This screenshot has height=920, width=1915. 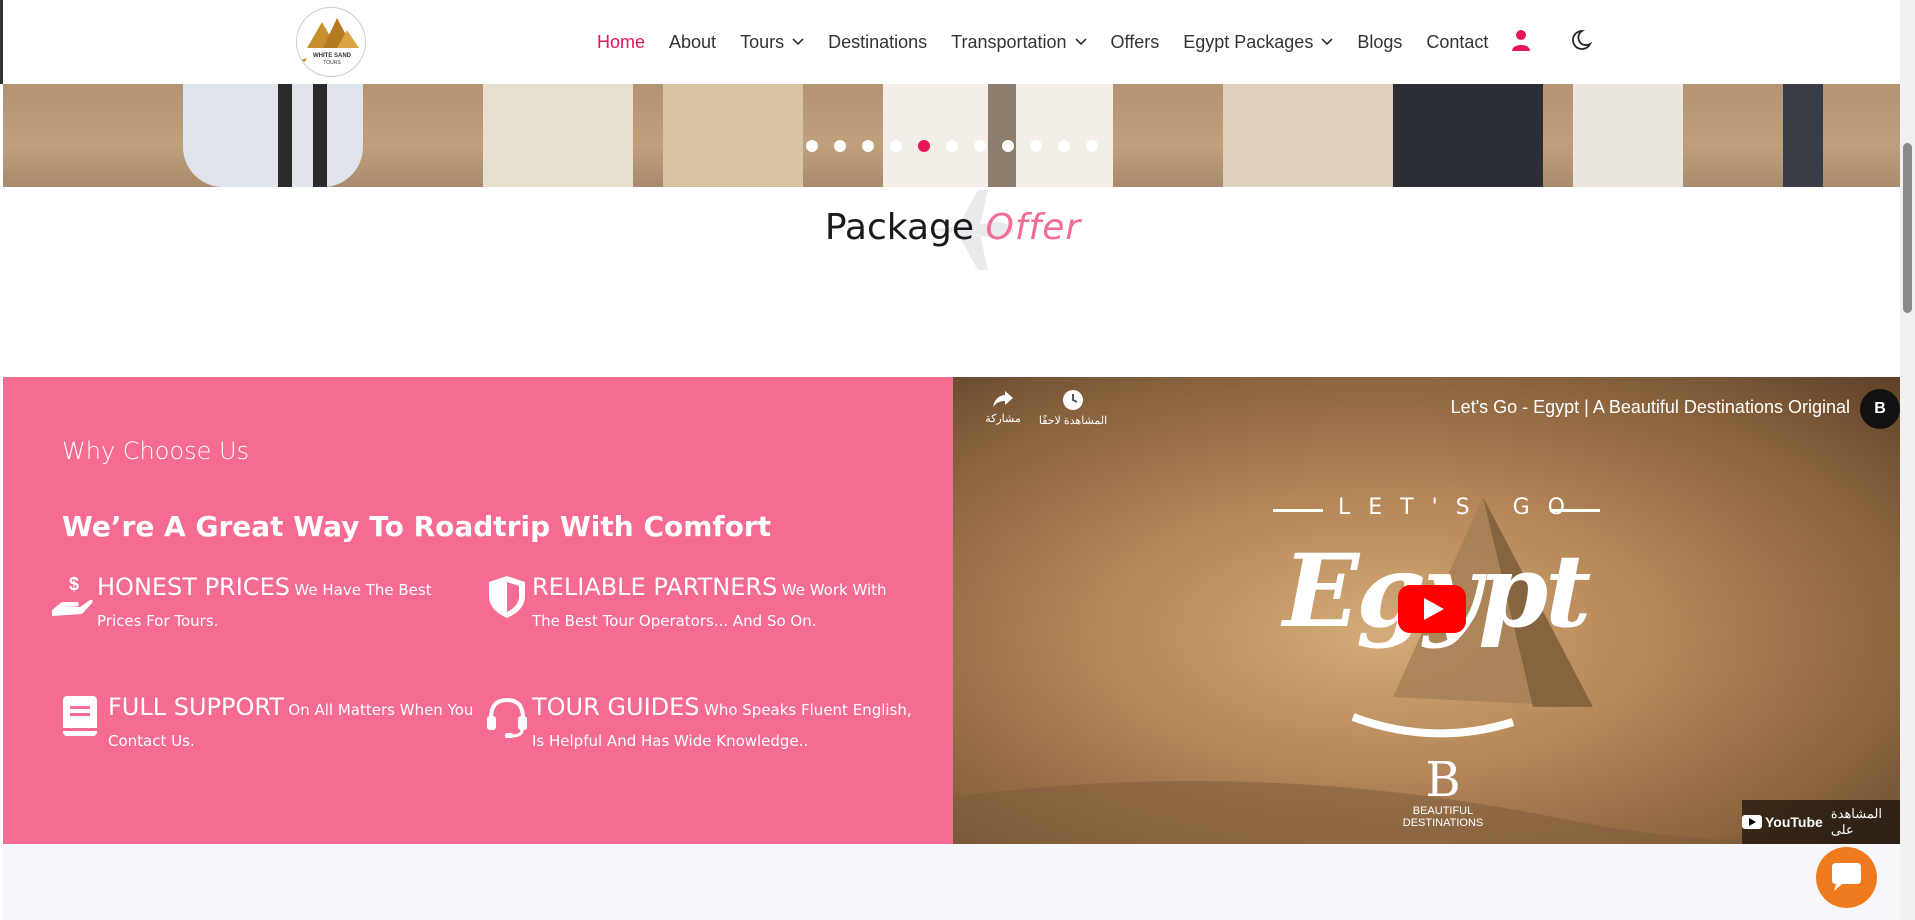 I want to click on nav-item-home: Home, so click(x=621, y=42).